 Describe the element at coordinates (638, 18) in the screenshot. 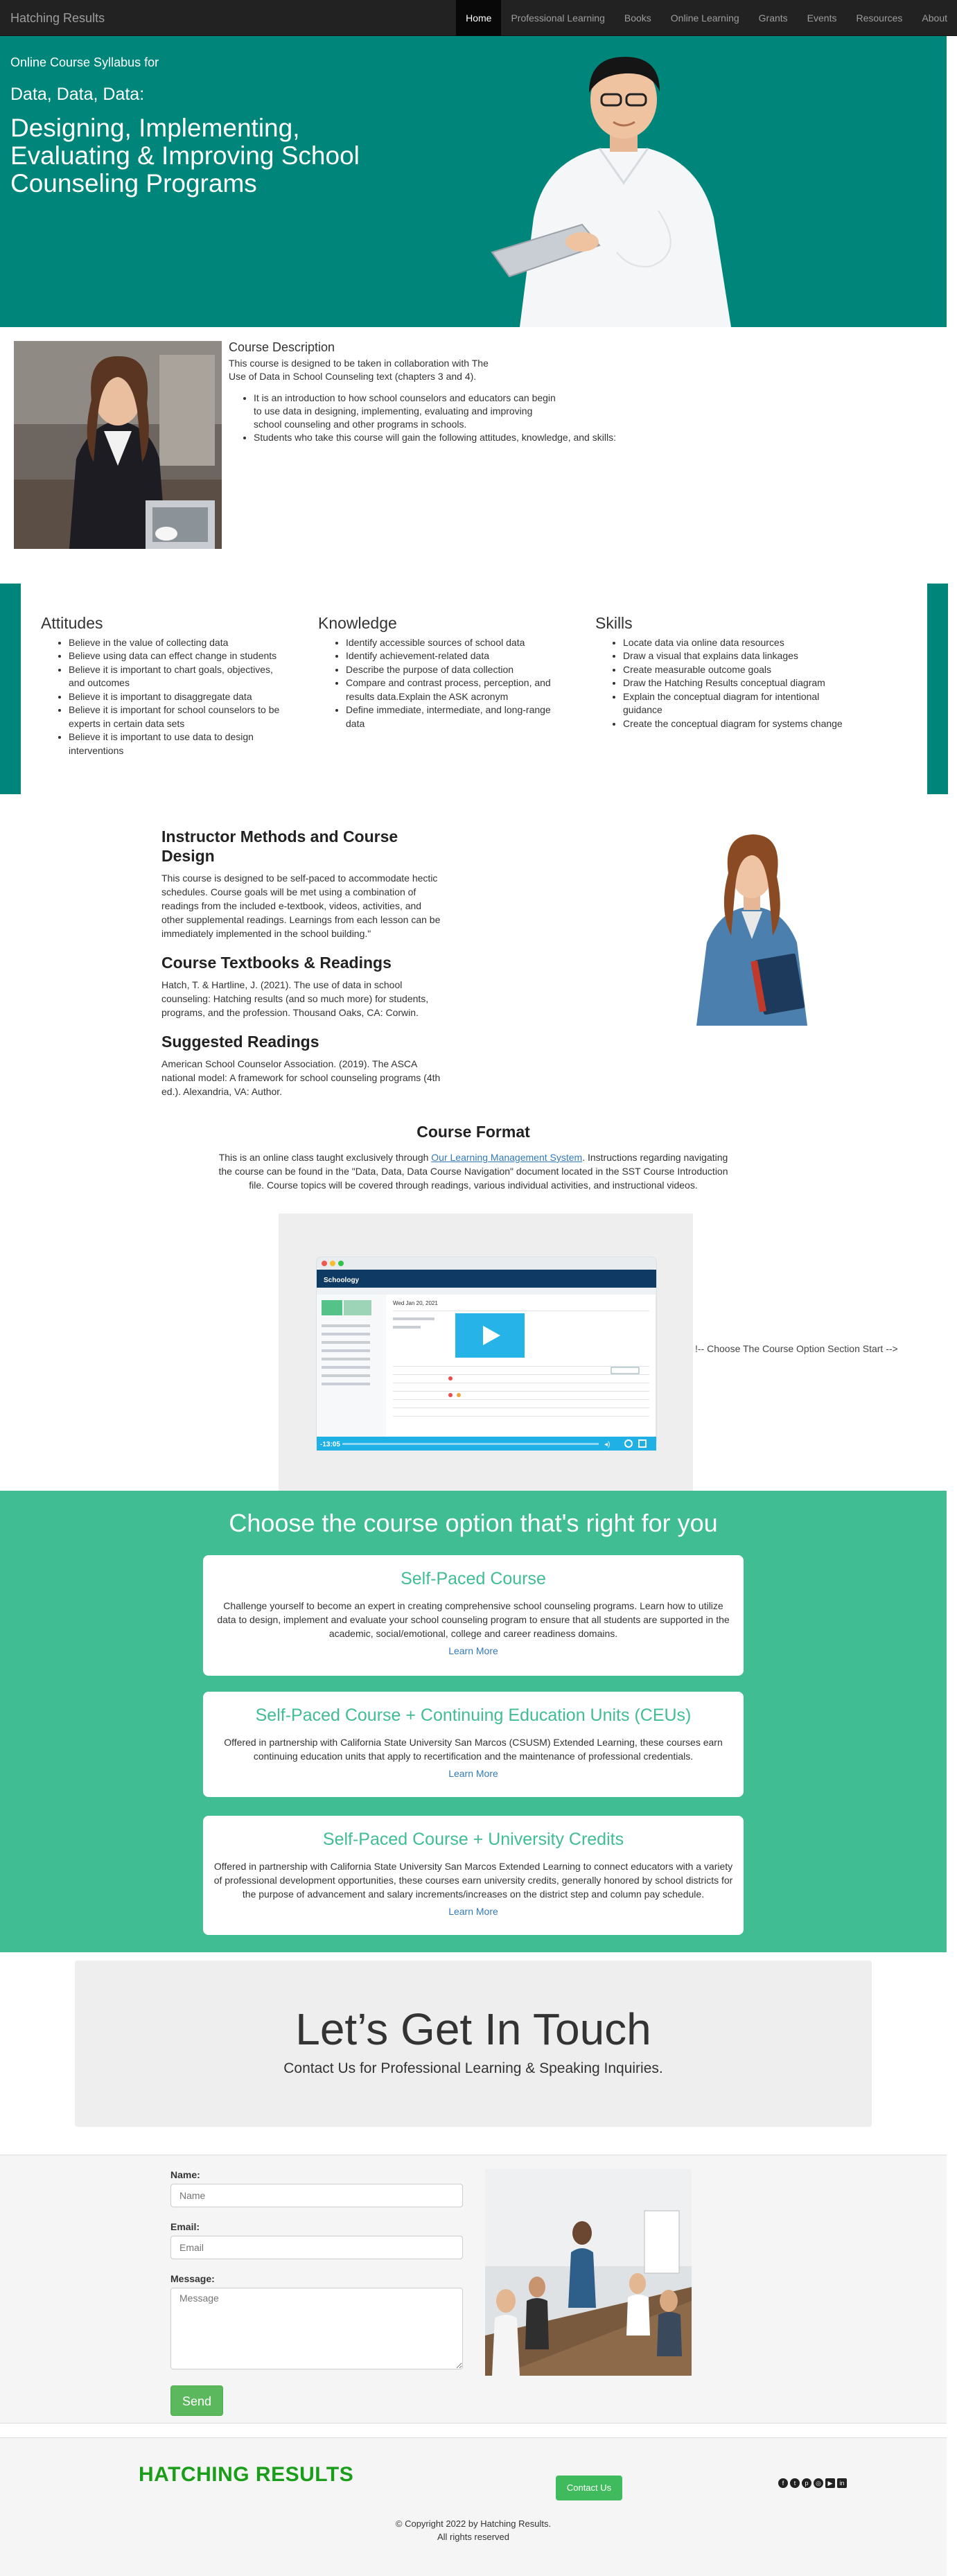

I see `nav-books: Books` at that location.